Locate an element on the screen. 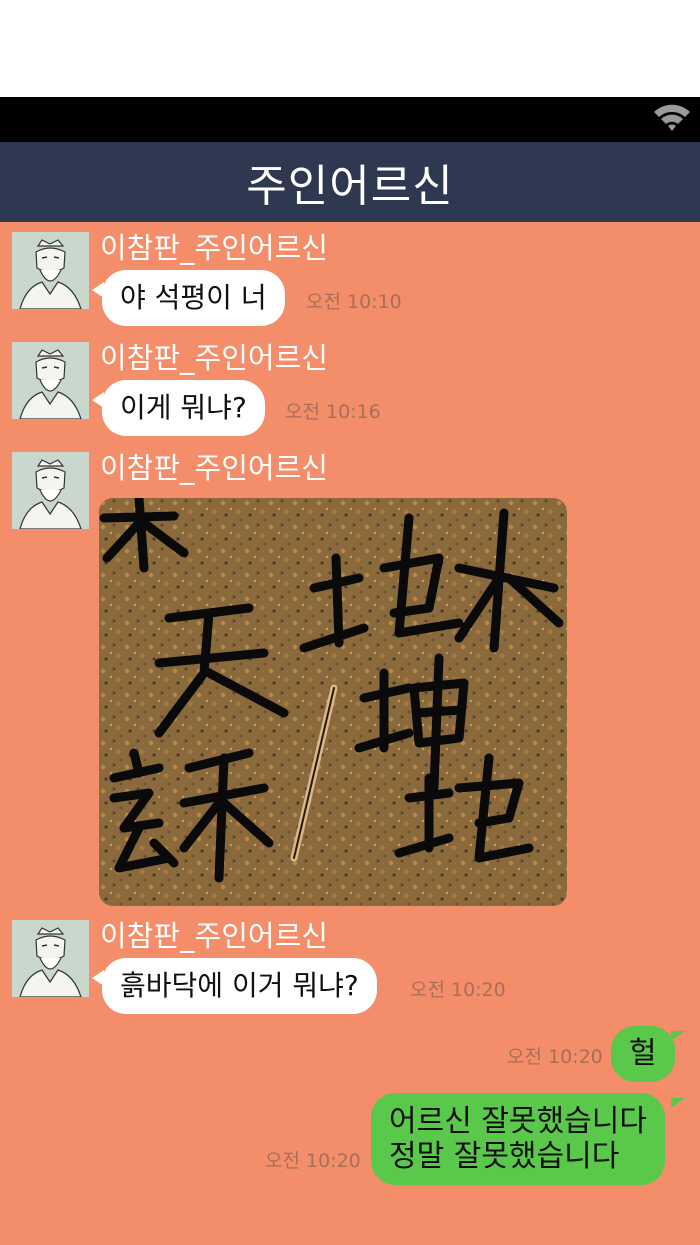 The width and height of the screenshot is (700, 1245). message-text: 이게 뭐냐? is located at coordinates (183, 407).